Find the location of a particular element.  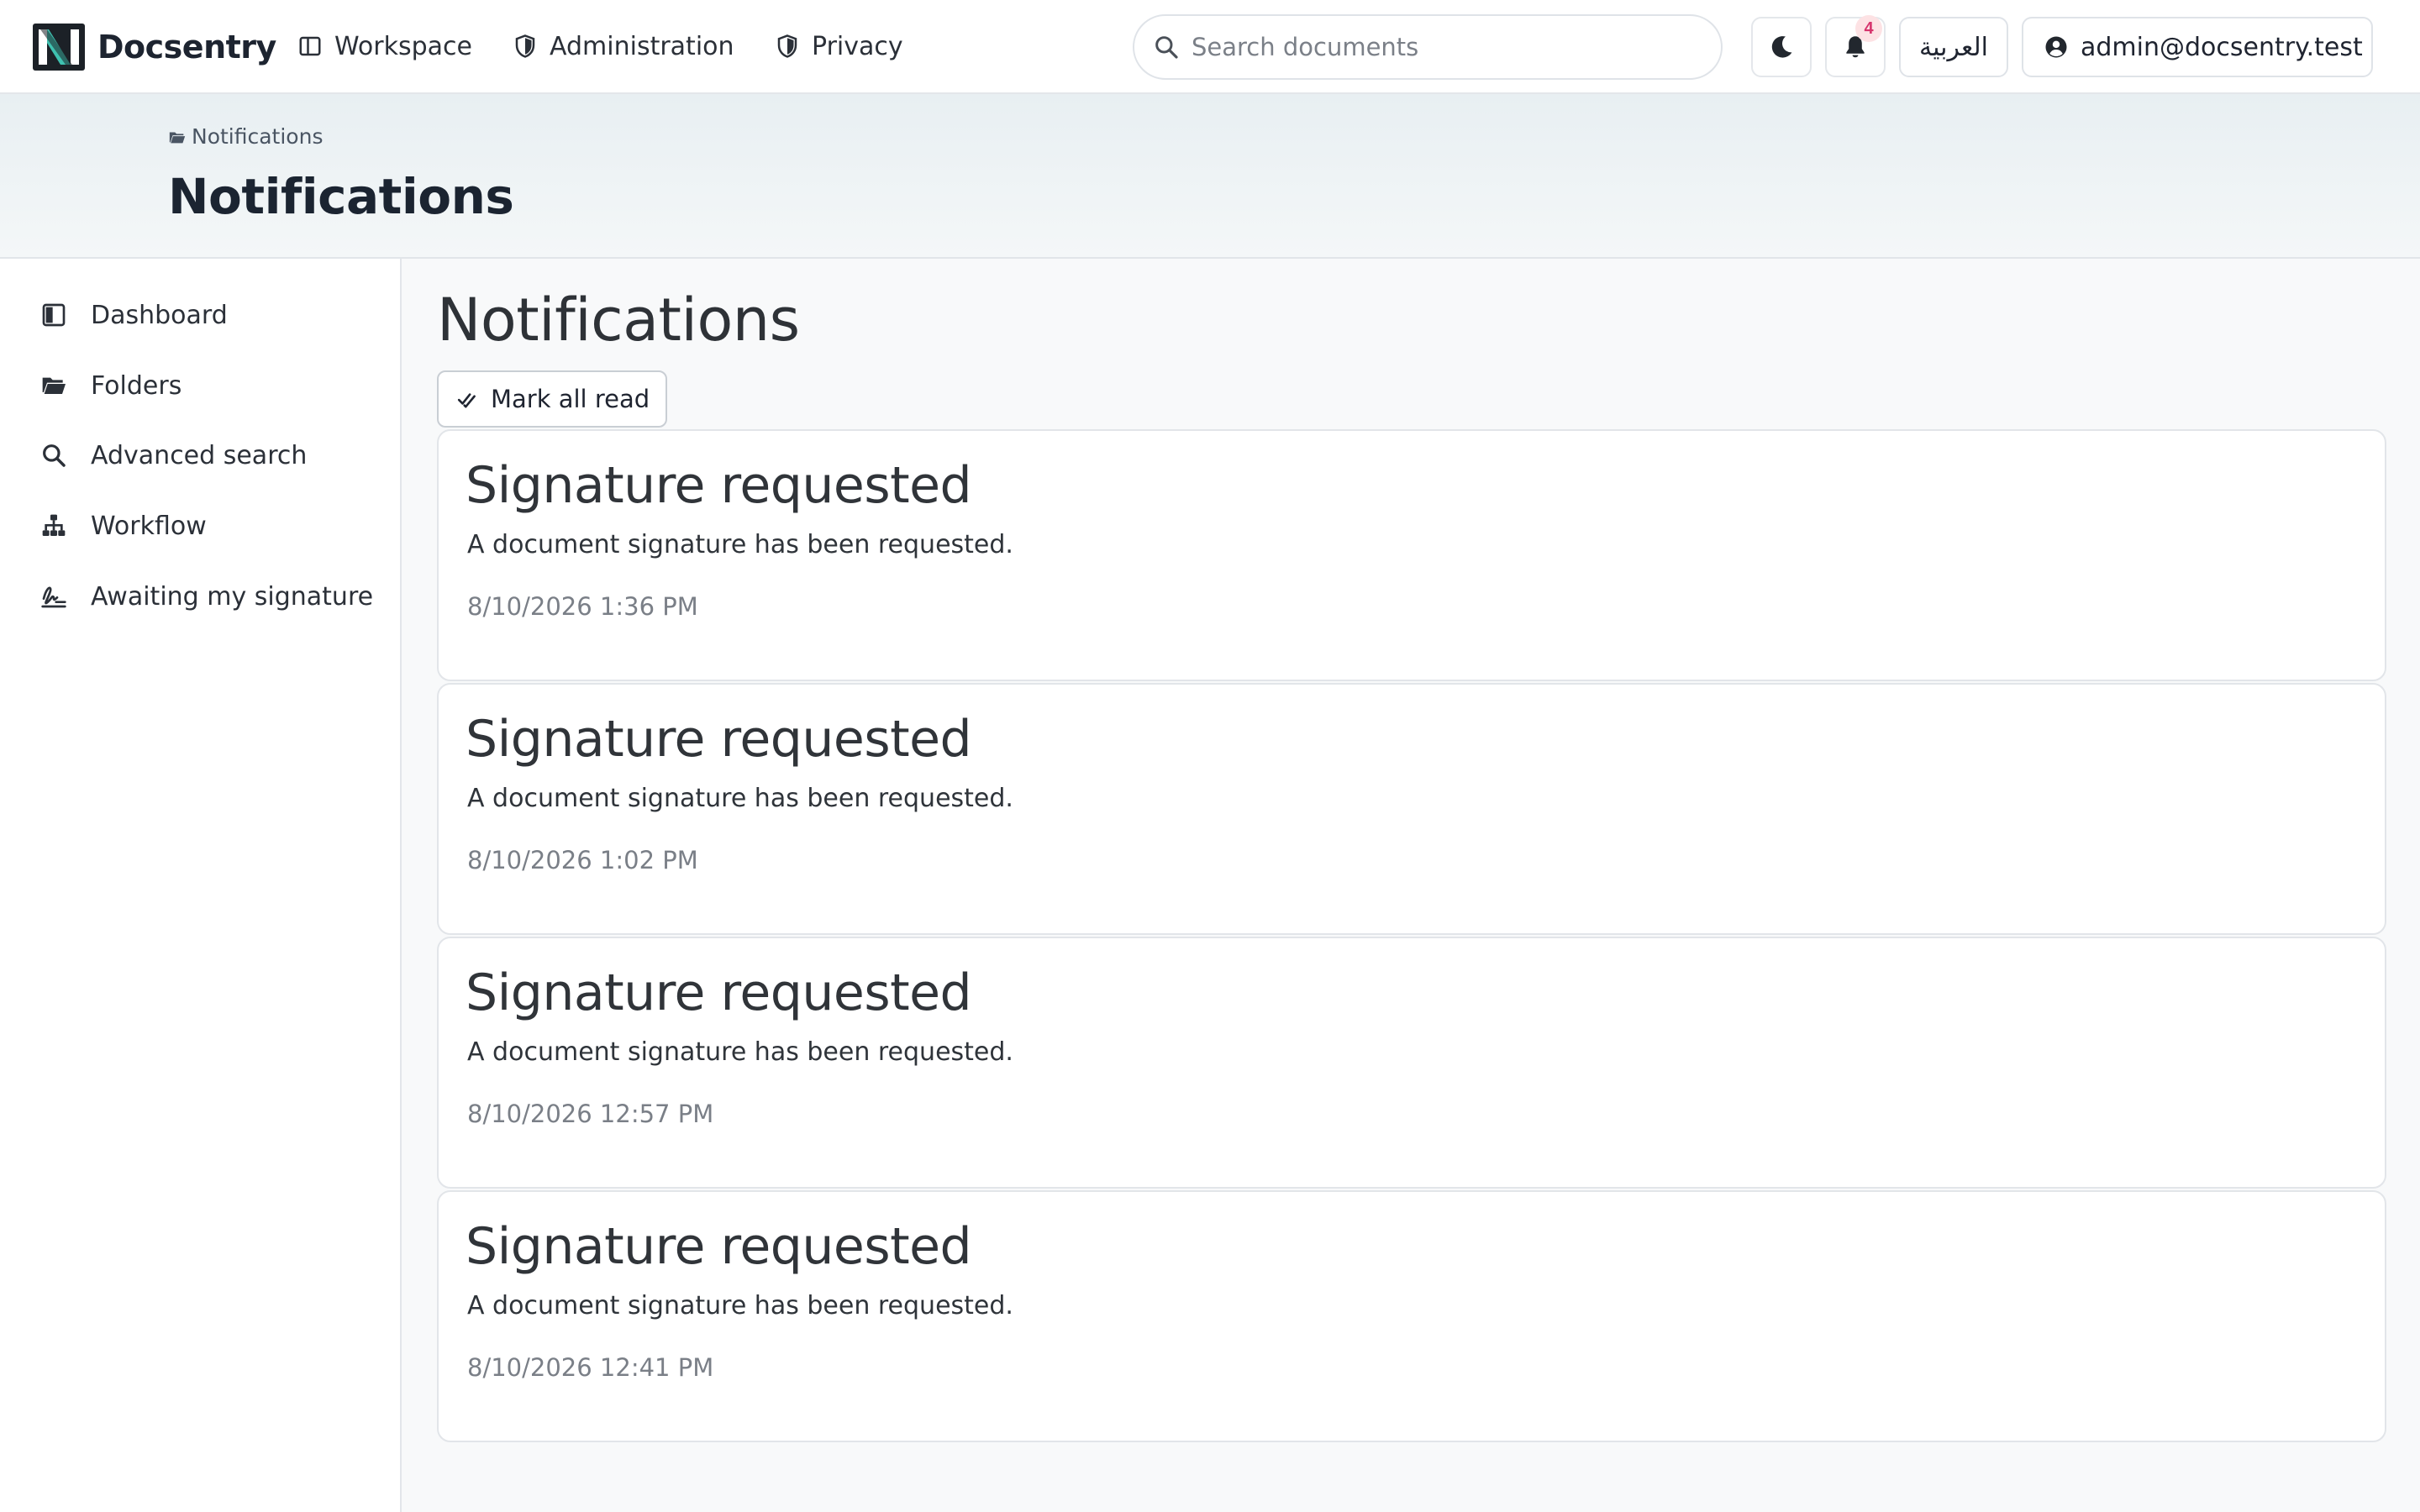

nav-privacy-label: Privacy is located at coordinates (857, 46).